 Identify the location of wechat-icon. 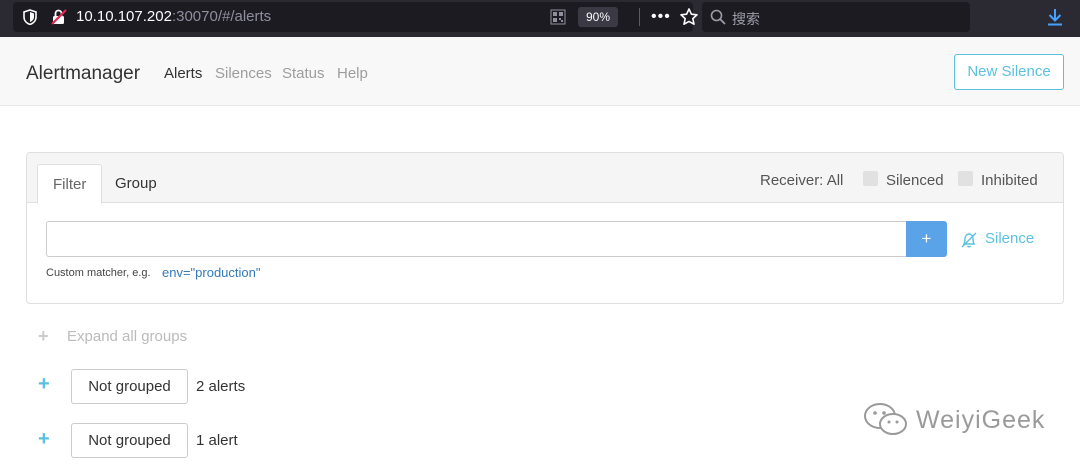
(885, 419).